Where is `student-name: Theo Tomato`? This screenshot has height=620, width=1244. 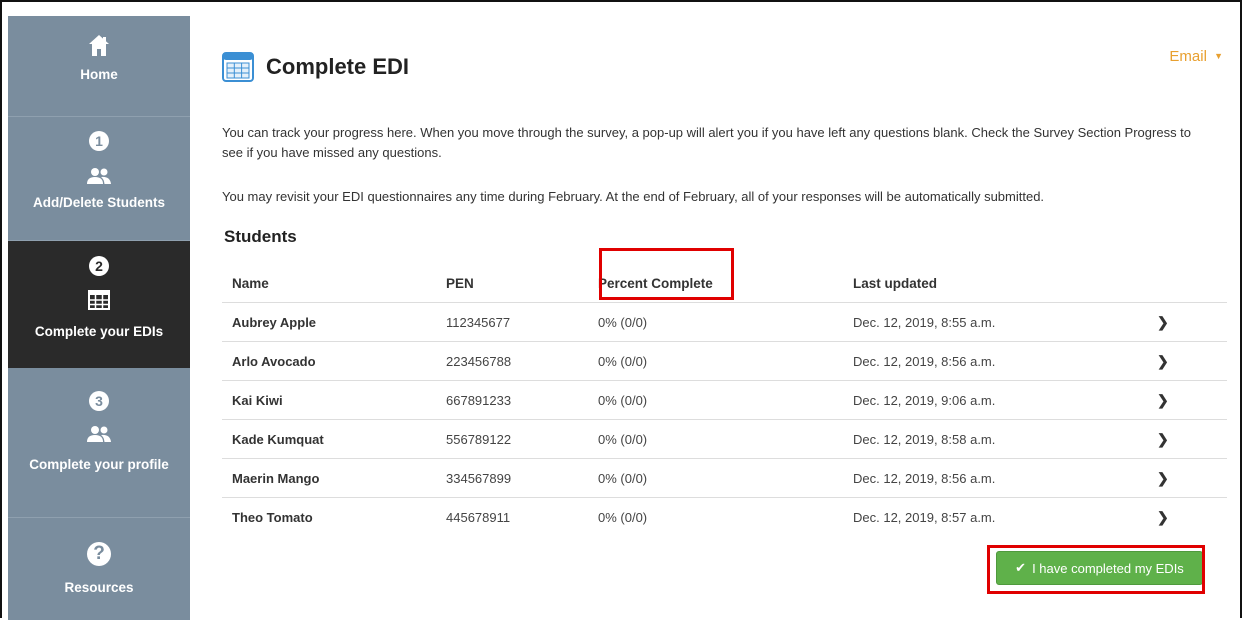
student-name: Theo Tomato is located at coordinates (329, 516).